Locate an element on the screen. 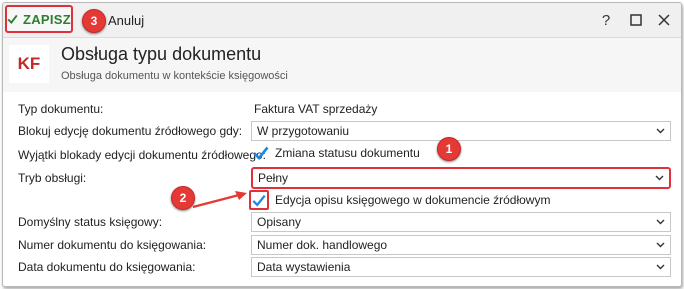 The width and height of the screenshot is (684, 289). help-icon: ? is located at coordinates (606, 20).